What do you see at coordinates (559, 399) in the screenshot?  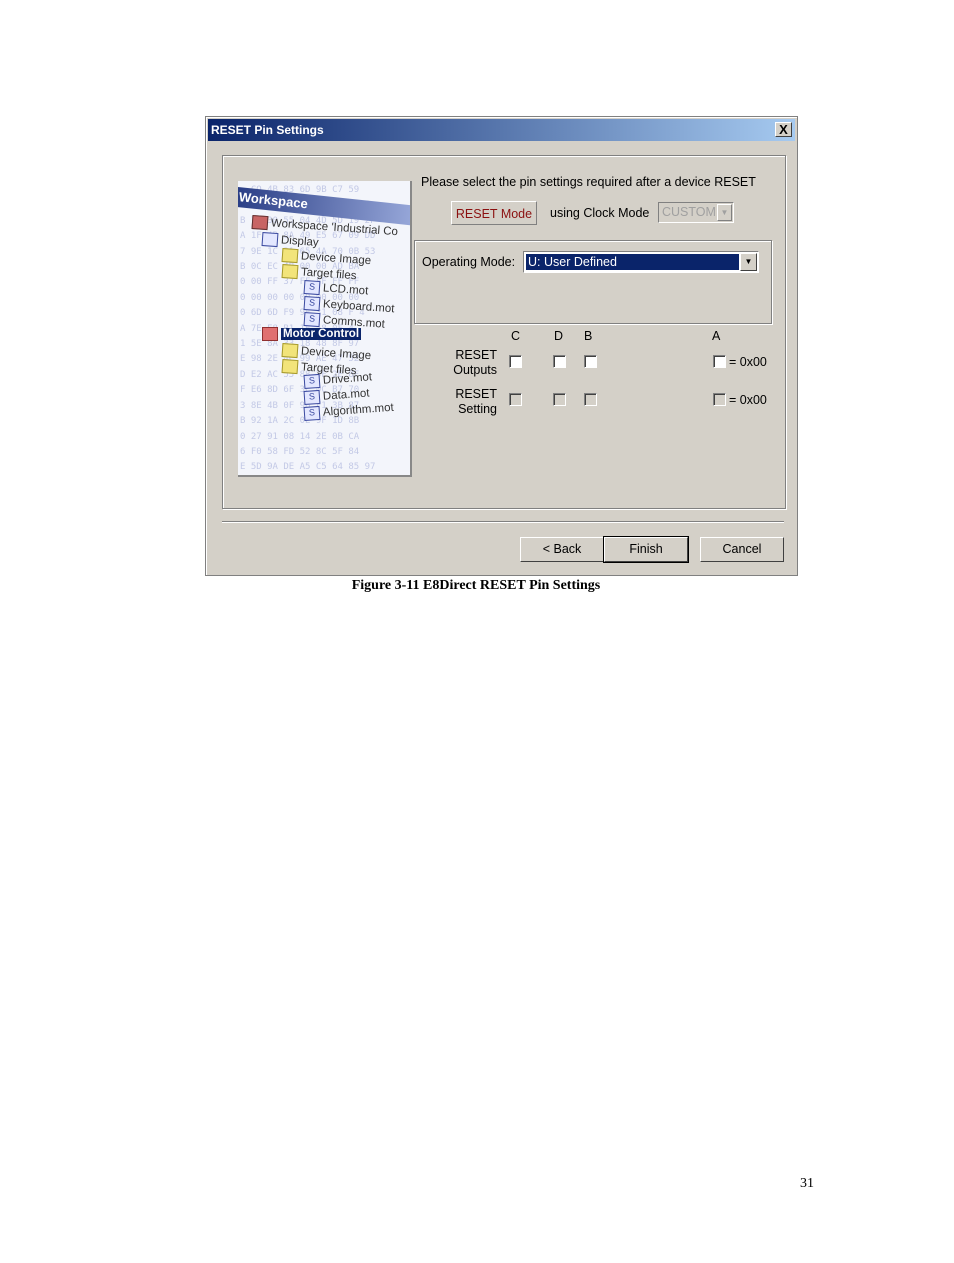 I see `checkbox-setting-d` at bounding box center [559, 399].